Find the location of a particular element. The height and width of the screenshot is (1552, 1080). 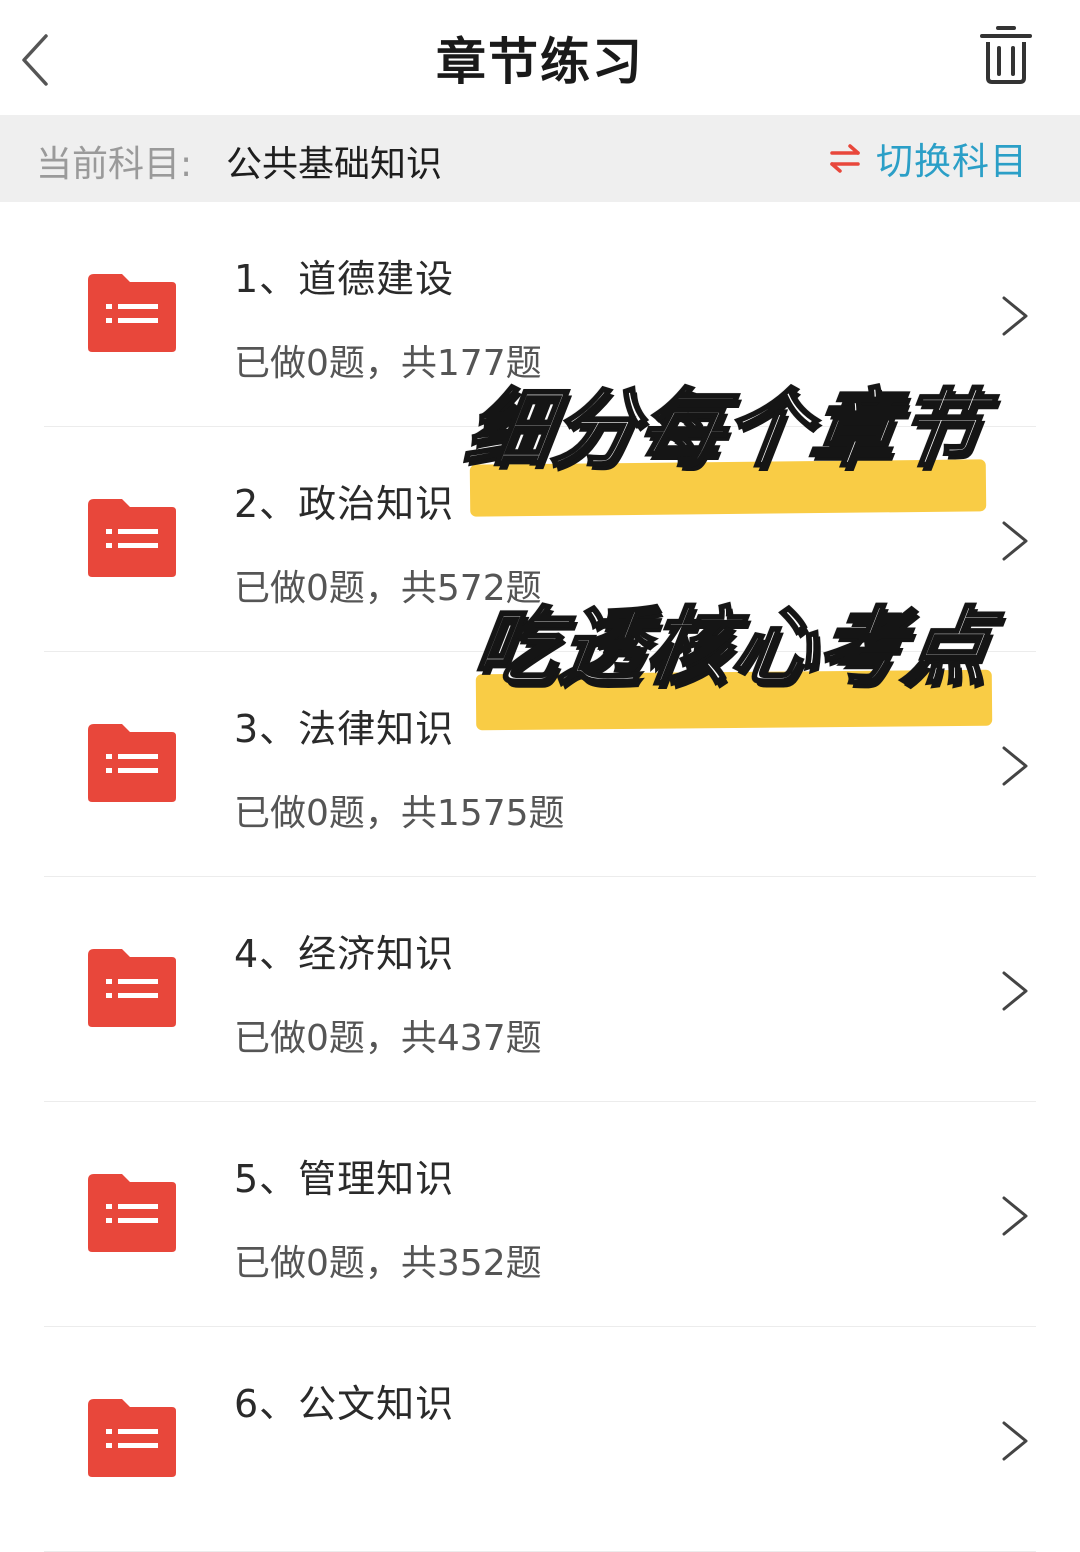

page-title: 章节练习 is located at coordinates (540, 62).